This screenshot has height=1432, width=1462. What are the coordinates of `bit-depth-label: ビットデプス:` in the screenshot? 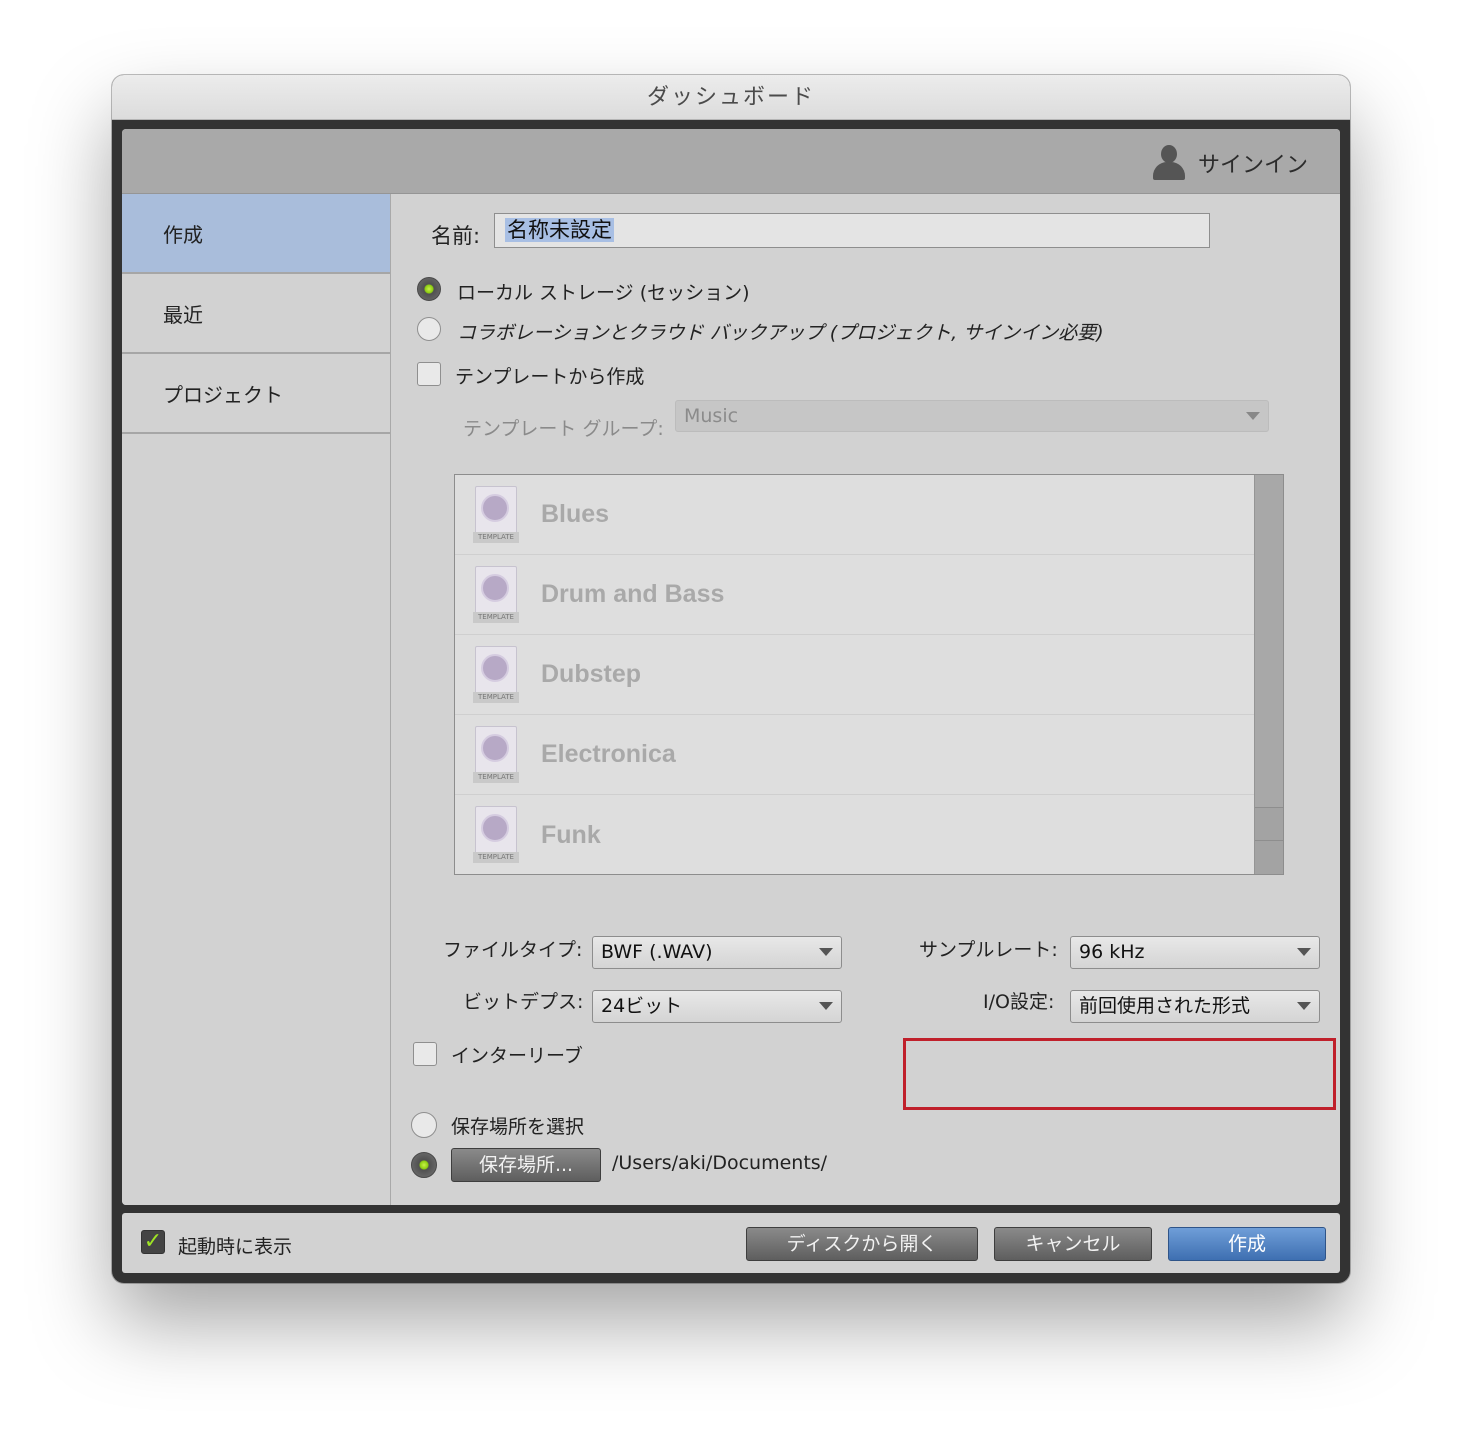 It's located at (523, 1002).